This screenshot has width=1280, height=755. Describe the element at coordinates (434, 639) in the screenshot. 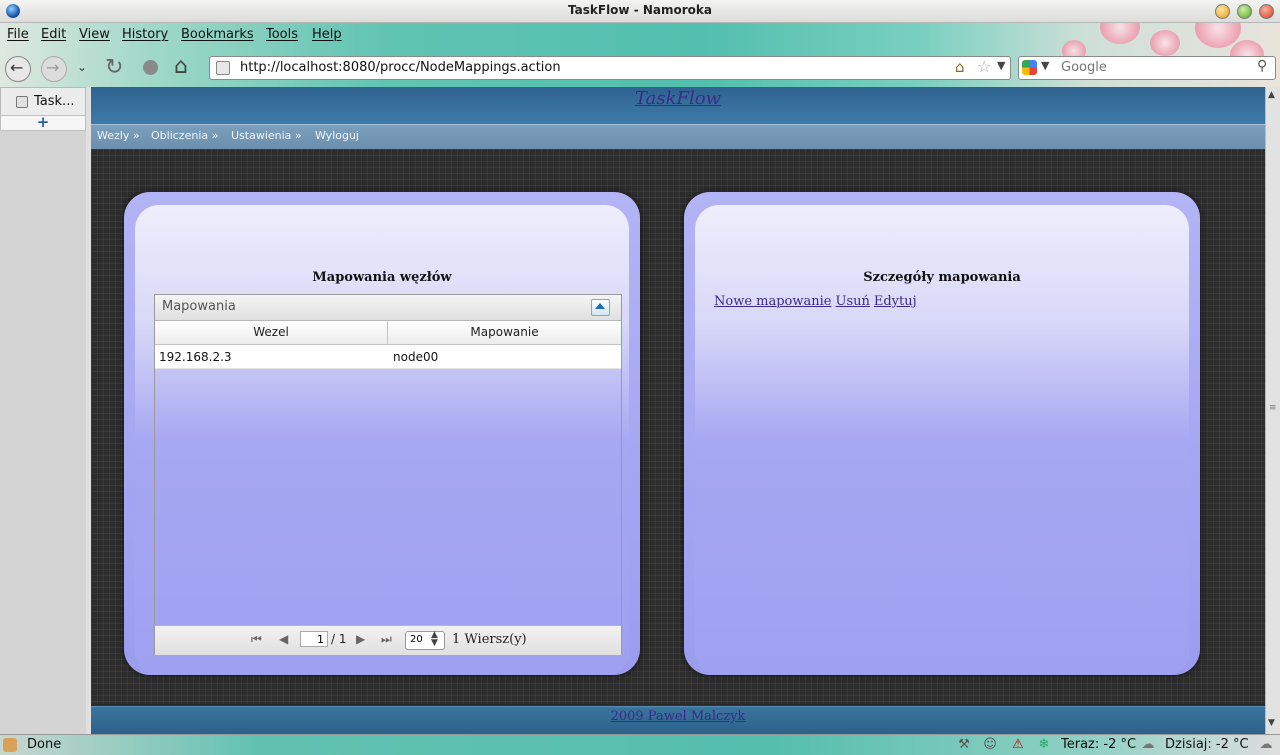

I see `spinner-arrows-icon: ▲ ▼` at that location.